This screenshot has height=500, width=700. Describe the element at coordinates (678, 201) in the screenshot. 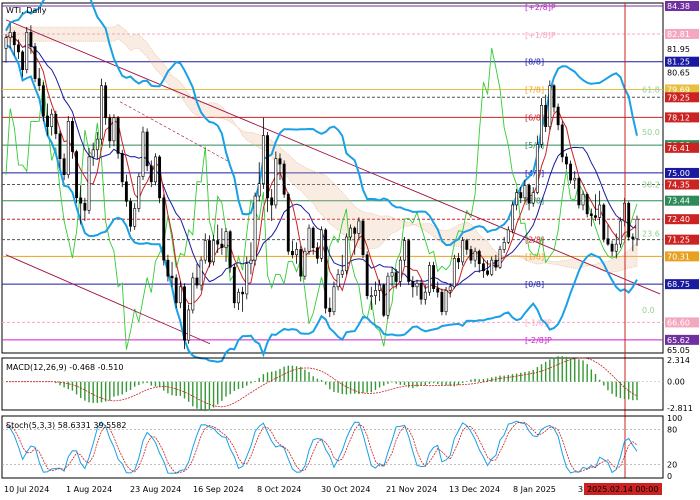

I see `price-tick-12: 73.44` at that location.